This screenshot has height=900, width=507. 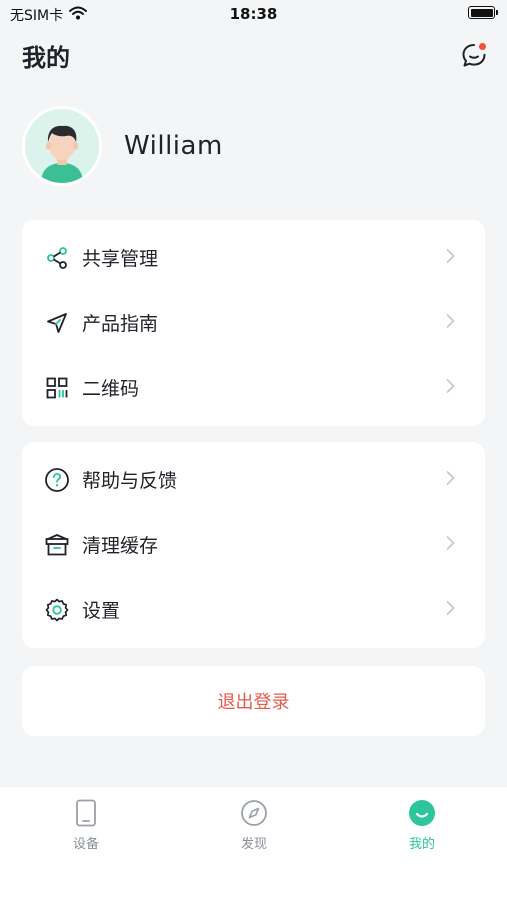 I want to click on status-bar: 无SIM卡 18:38, so click(x=253, y=14).